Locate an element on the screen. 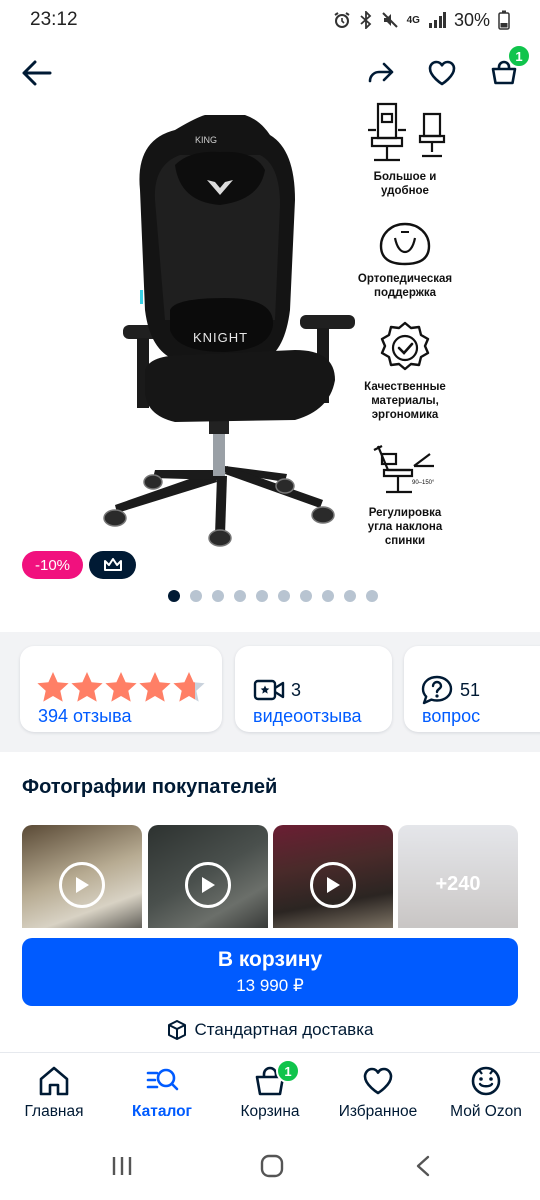  premium-badge is located at coordinates (112, 565).